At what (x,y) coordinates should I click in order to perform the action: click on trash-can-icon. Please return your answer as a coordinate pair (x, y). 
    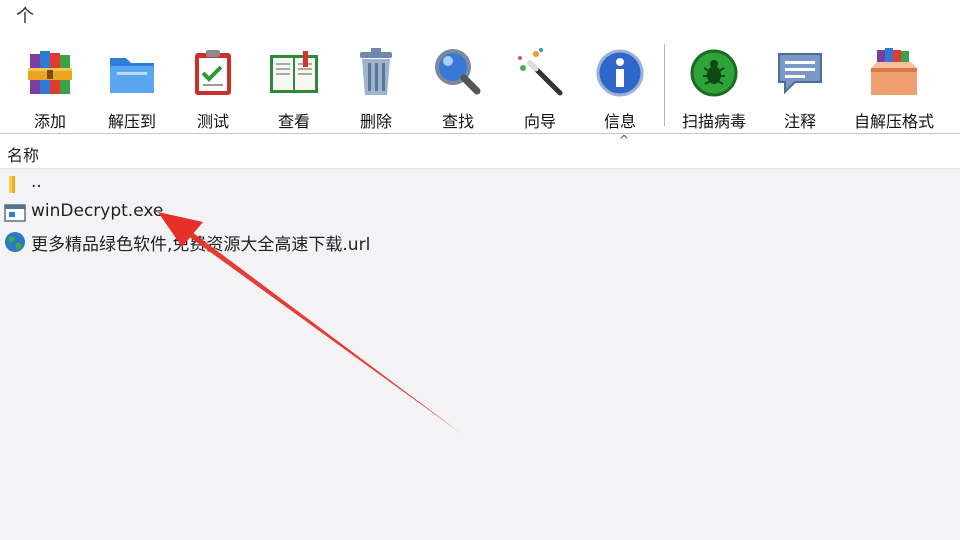
    Looking at the image, I should click on (376, 71).